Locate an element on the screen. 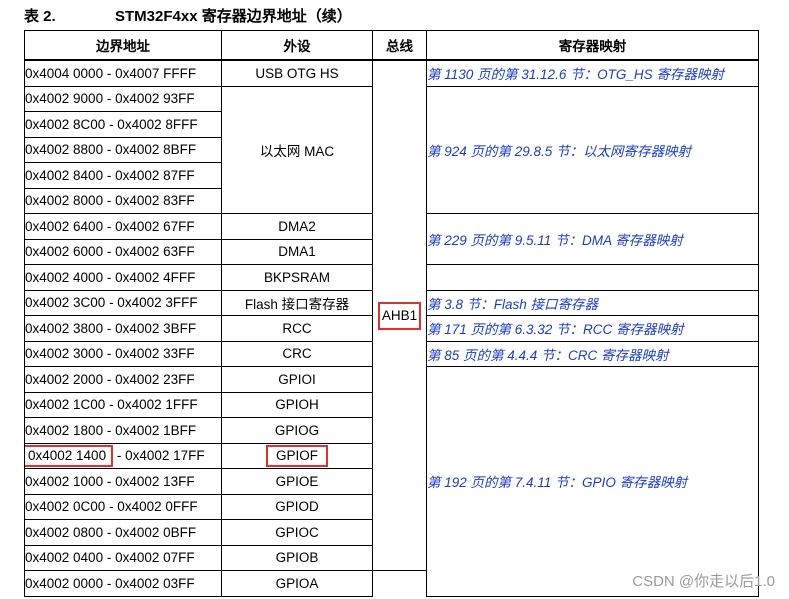 This screenshot has height=599, width=789. register-map-link: 第 1130 页的第 31.12.6 节：OTG_HS 寄存器映射 is located at coordinates (592, 73).